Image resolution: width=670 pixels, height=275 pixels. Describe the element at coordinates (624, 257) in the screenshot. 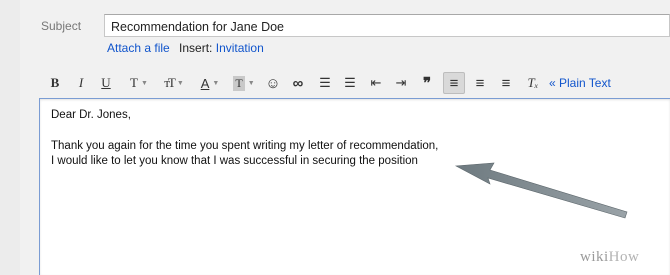

I see `watermark-how: How` at that location.